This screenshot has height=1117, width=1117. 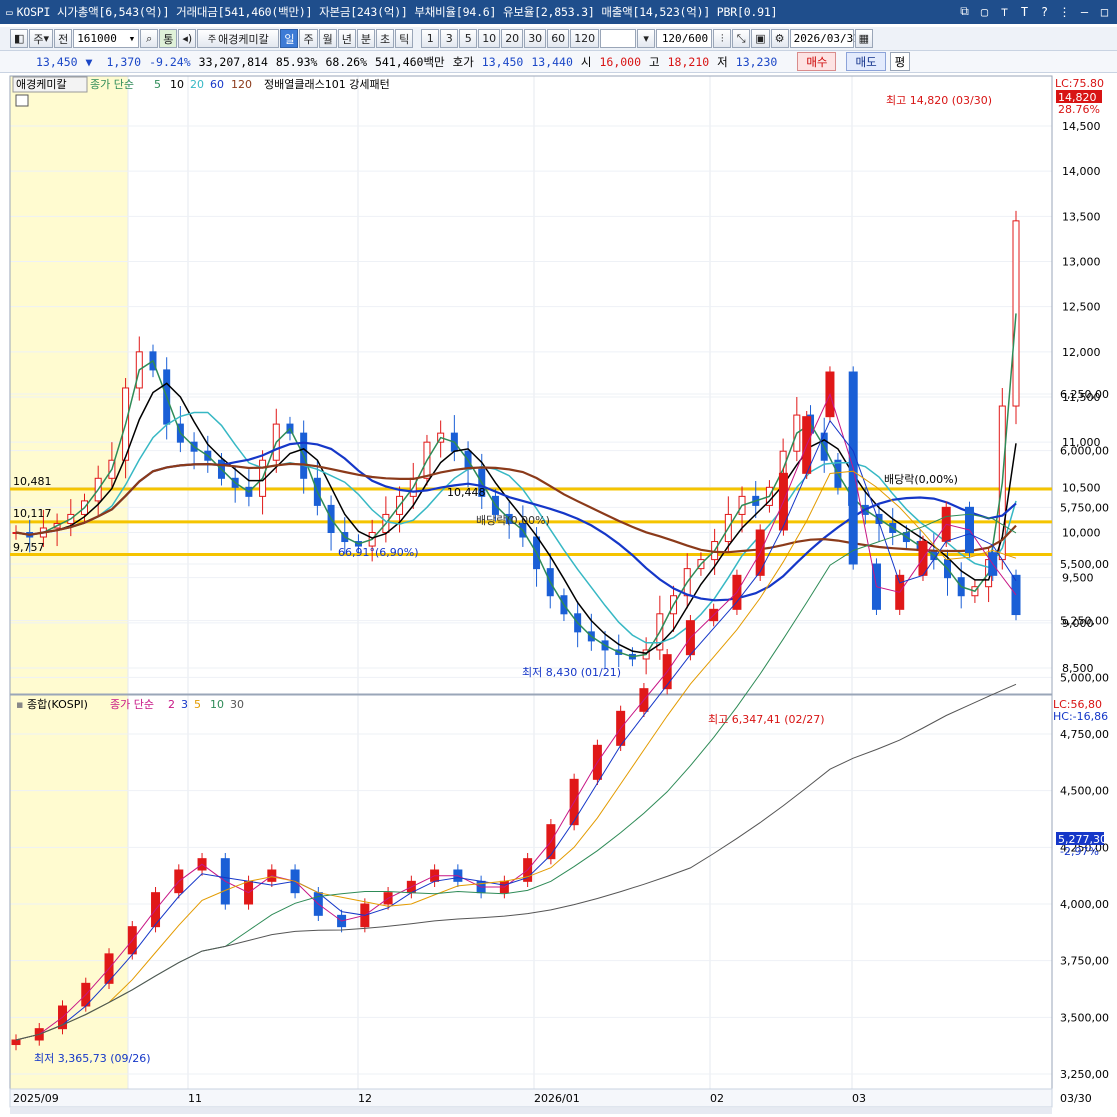 I want to click on sub-last-pct: -2,97%, so click(x=1079, y=851).